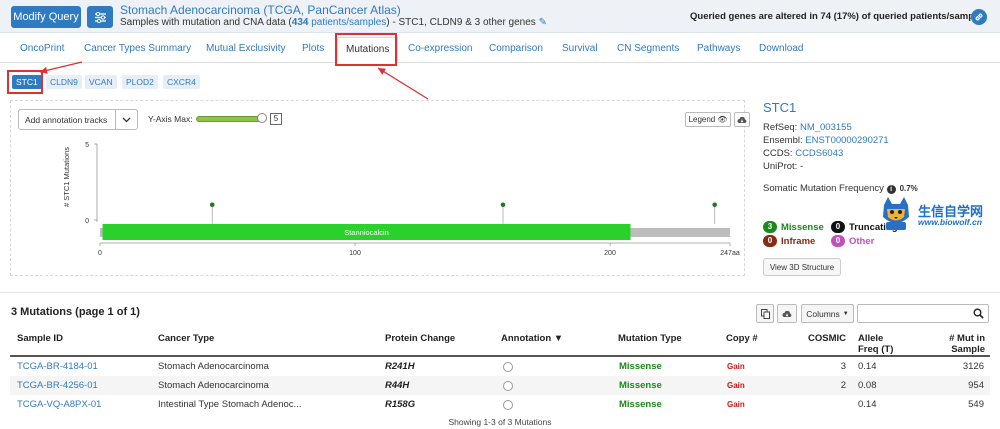  I want to click on mut-in-sample-cell: 549, so click(976, 404).